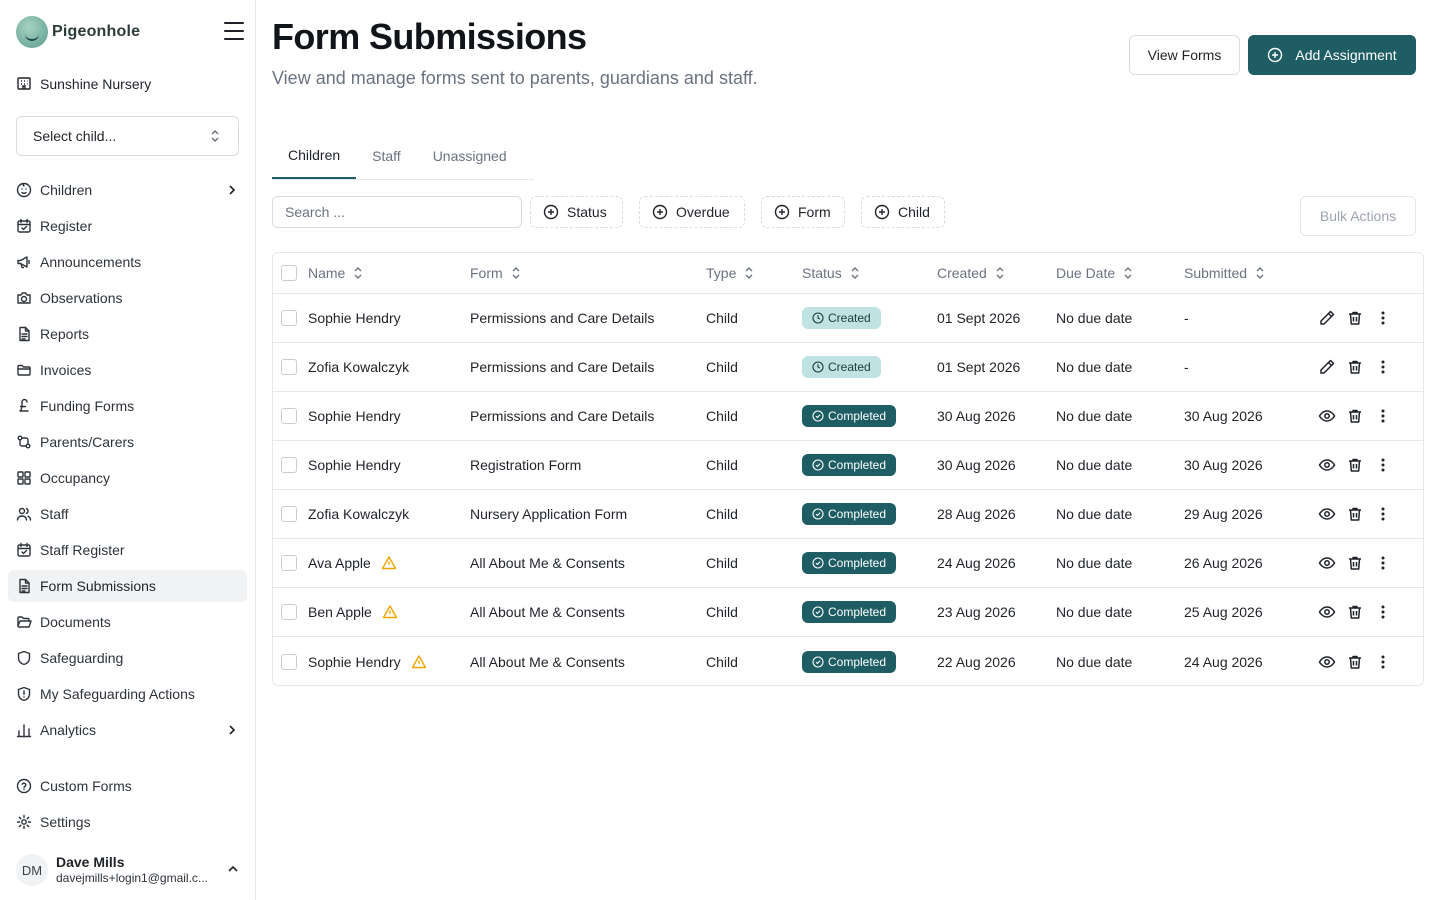  Describe the element at coordinates (818, 661) in the screenshot. I see `check-circle-icon` at that location.